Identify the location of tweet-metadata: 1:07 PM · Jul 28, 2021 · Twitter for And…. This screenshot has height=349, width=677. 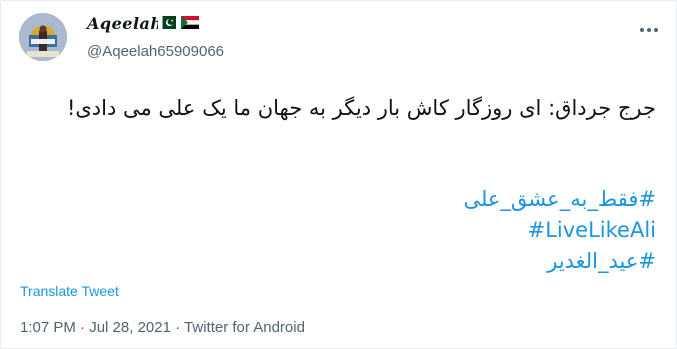
(162, 327).